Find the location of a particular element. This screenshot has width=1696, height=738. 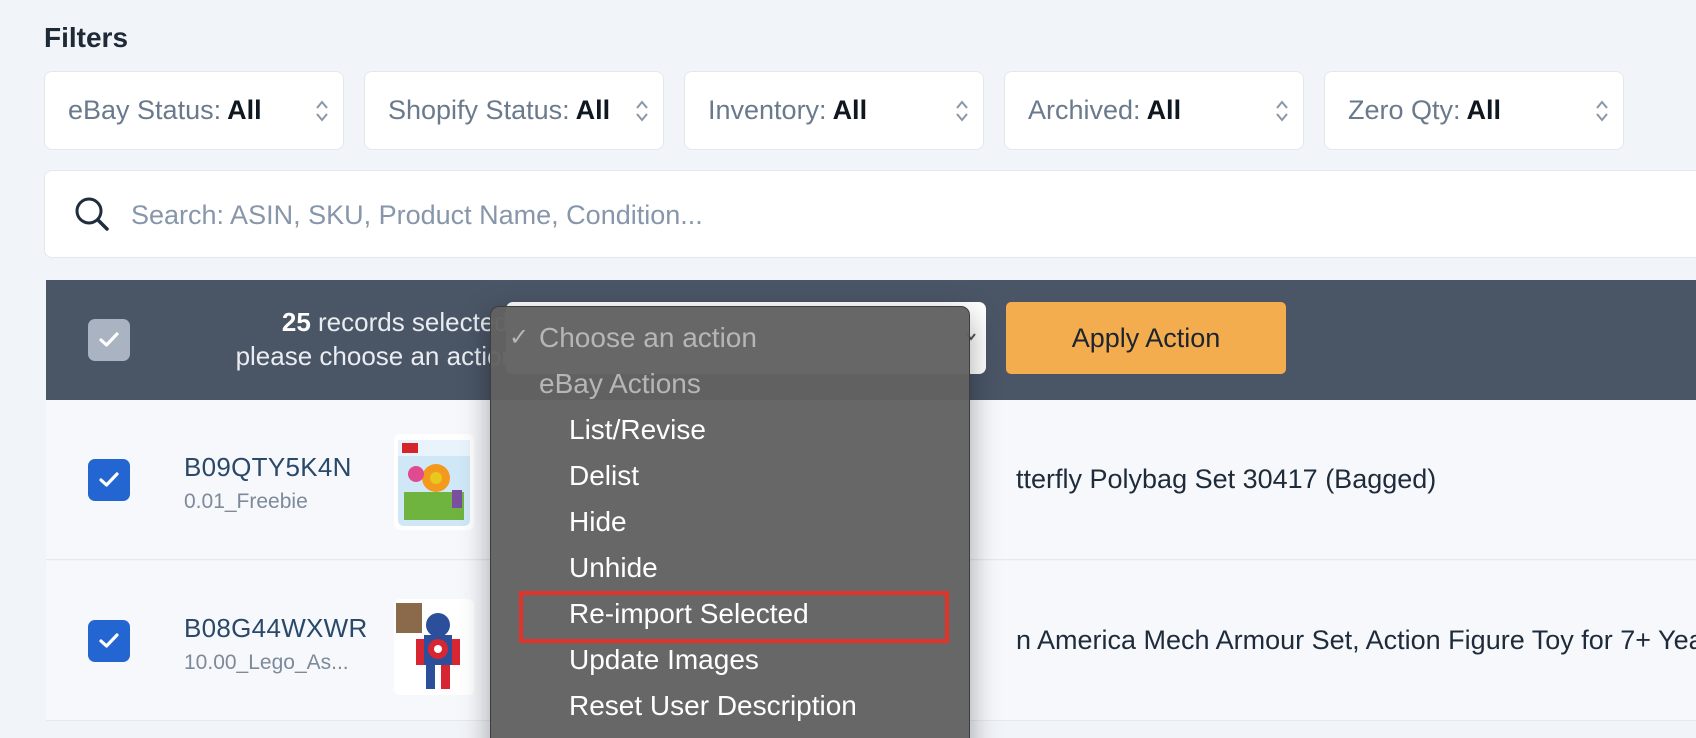

search-box is located at coordinates (870, 214).